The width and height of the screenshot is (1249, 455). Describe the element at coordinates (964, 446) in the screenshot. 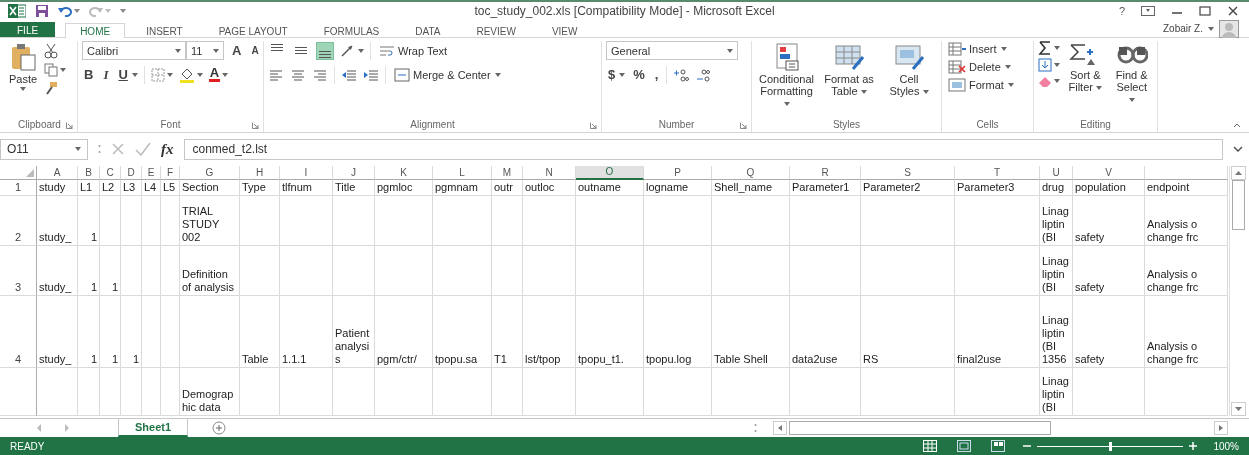

I see `page-layout-view-icon` at that location.